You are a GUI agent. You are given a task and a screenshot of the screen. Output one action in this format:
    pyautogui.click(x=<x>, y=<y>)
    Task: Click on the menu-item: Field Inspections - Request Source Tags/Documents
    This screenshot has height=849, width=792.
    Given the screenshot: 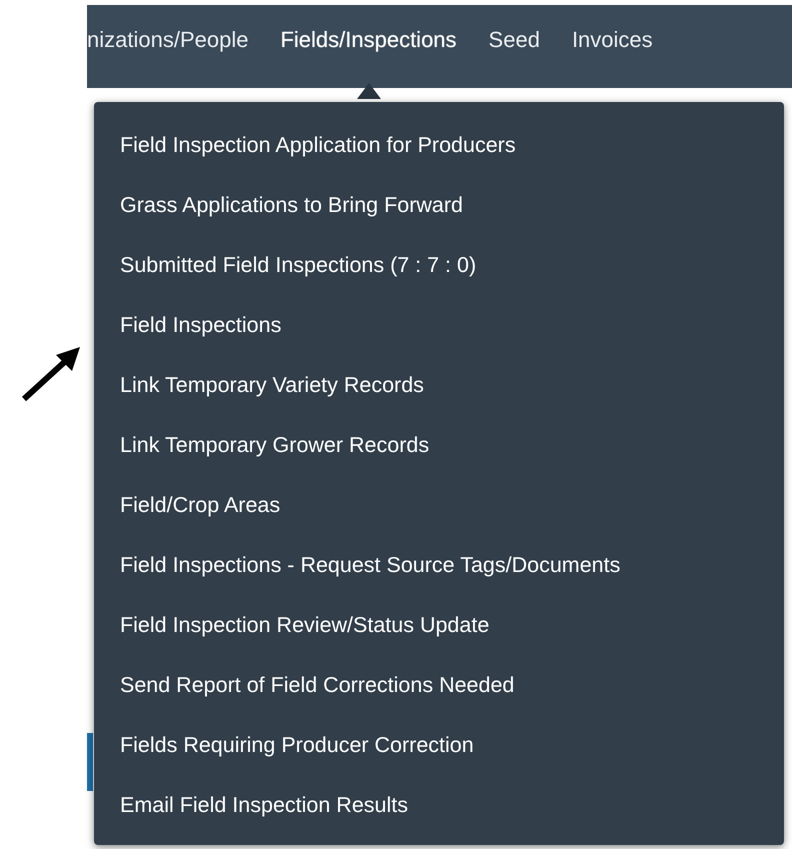 What is the action you would take?
    pyautogui.click(x=361, y=565)
    